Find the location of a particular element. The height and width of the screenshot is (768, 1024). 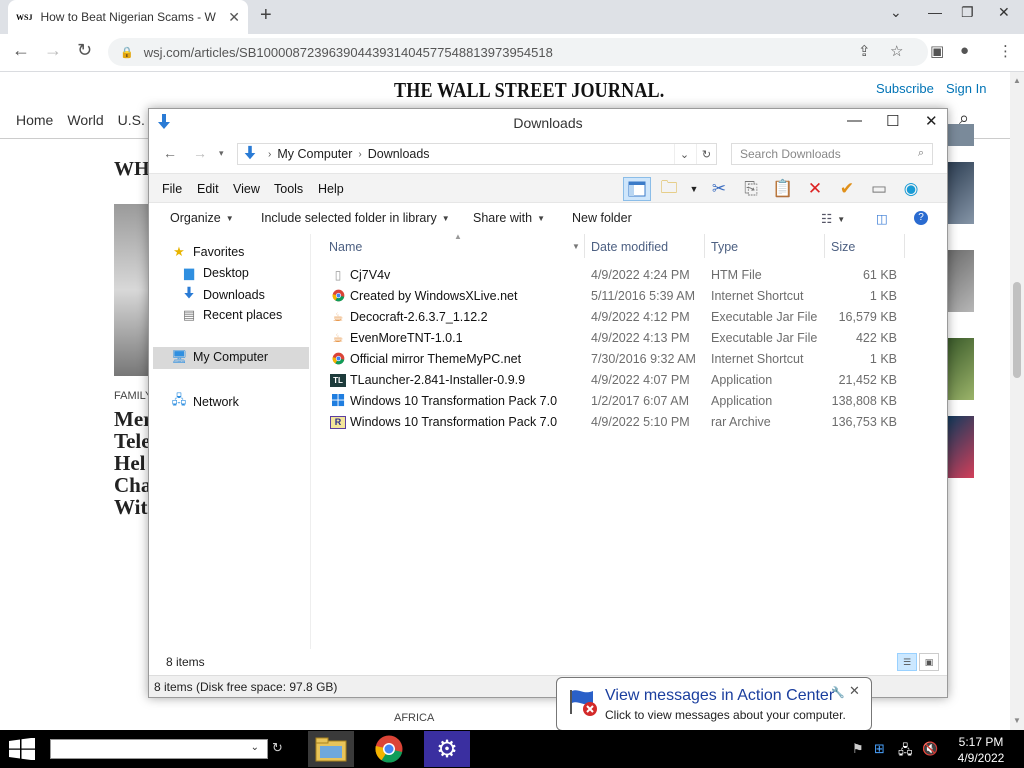

breadcrumb-downloads: Downloads is located at coordinates (399, 154).